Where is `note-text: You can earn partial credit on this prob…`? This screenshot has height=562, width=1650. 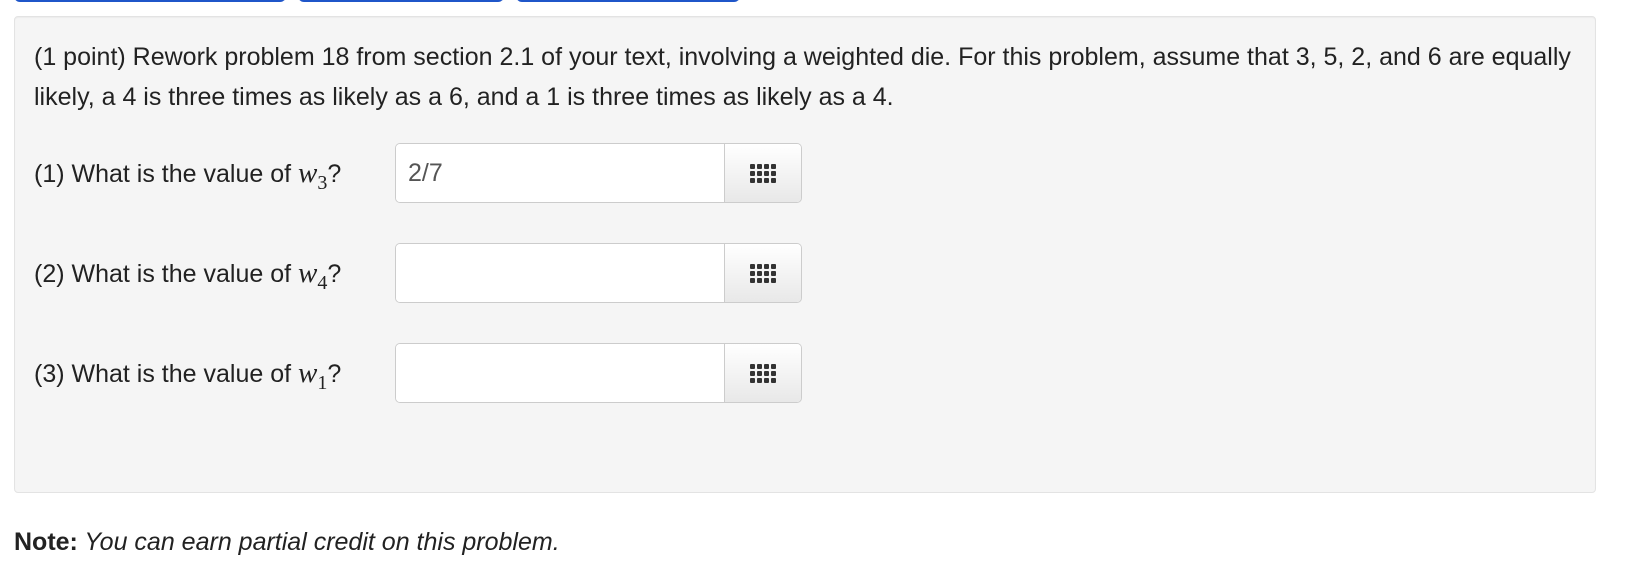
note-text: You can earn partial credit on this prob… is located at coordinates (318, 542).